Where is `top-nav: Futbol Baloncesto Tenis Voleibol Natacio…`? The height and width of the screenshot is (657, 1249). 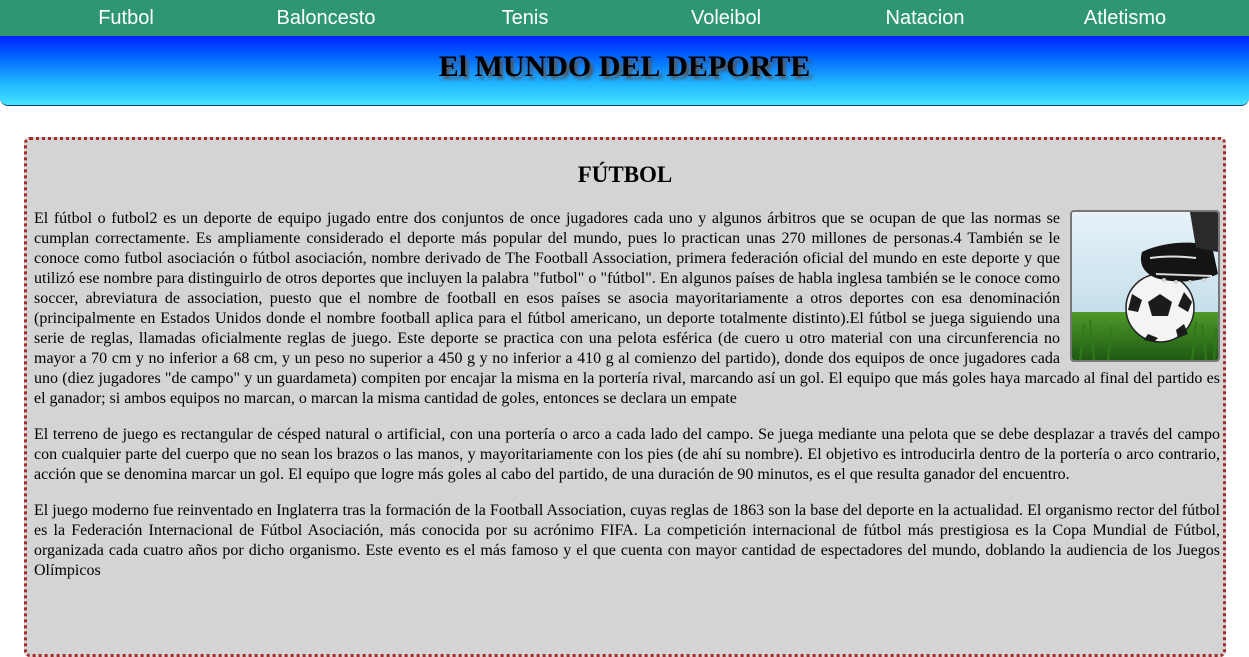 top-nav: Futbol Baloncesto Tenis Voleibol Natacio… is located at coordinates (624, 18).